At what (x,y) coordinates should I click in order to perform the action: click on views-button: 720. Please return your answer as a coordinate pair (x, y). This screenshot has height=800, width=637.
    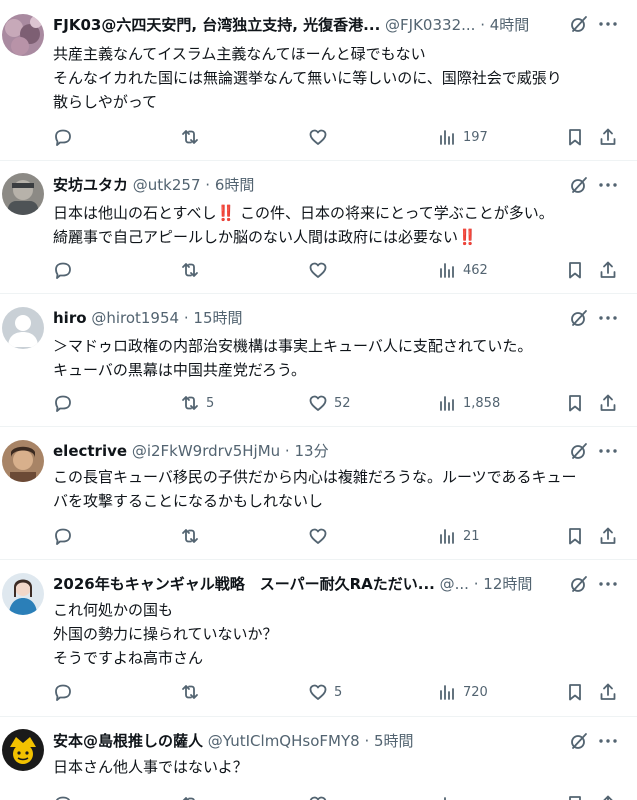
    Looking at the image, I should click on (462, 692).